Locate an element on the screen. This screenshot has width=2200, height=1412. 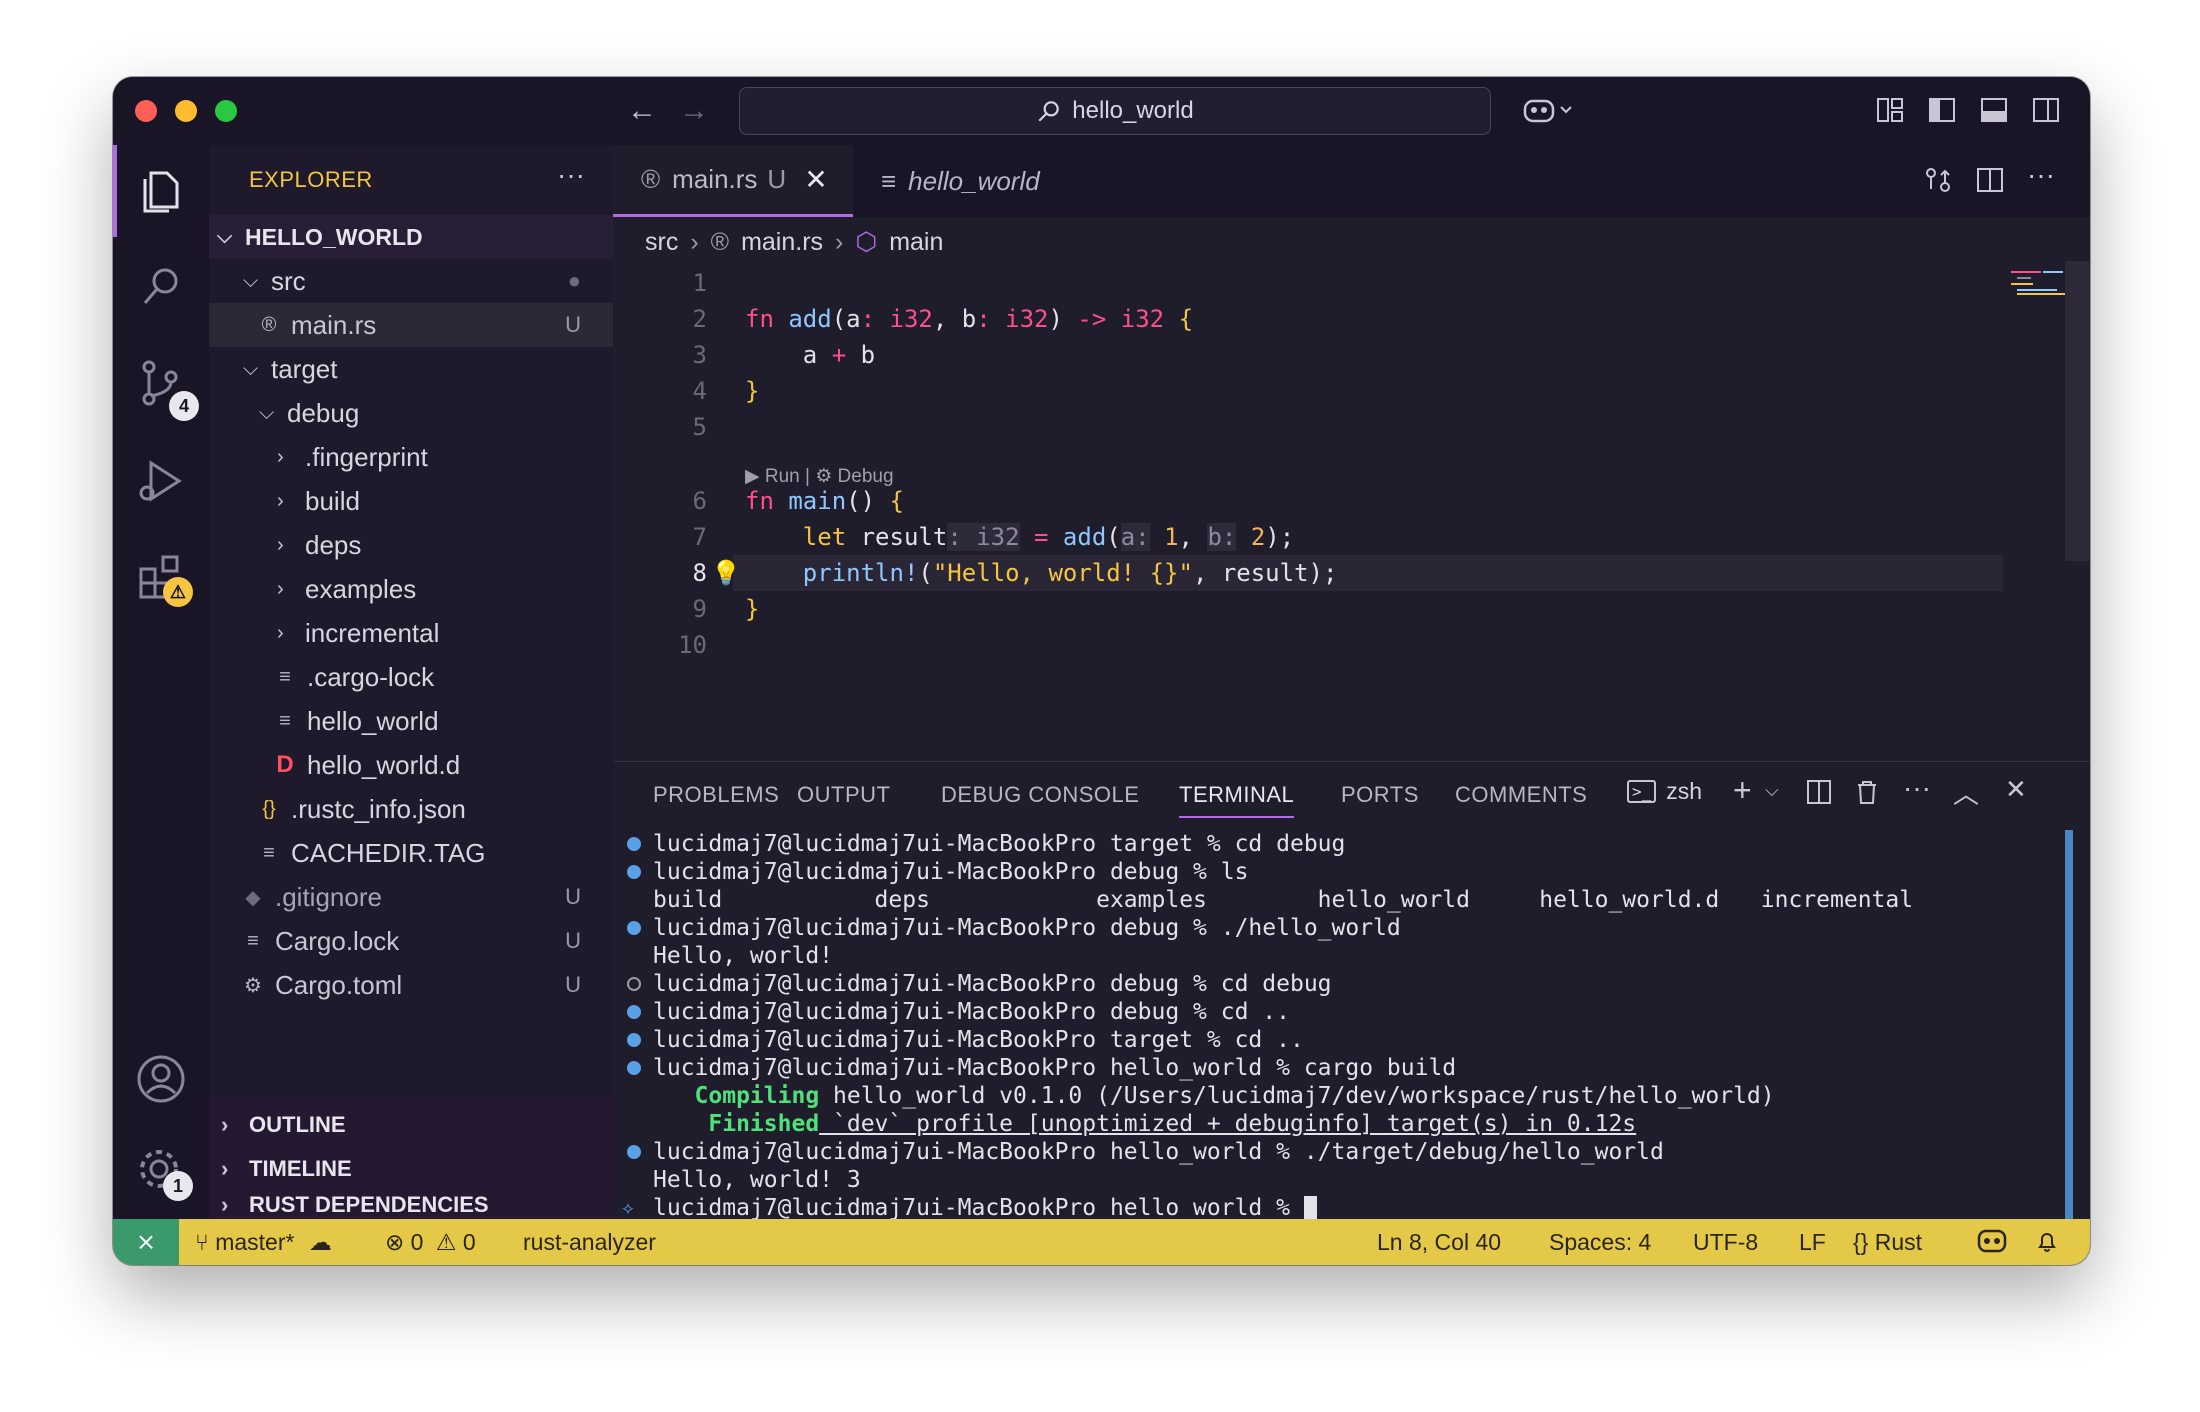
section-rust-dependencies: › RUST DEPENDENCIES is located at coordinates (411, 1205).